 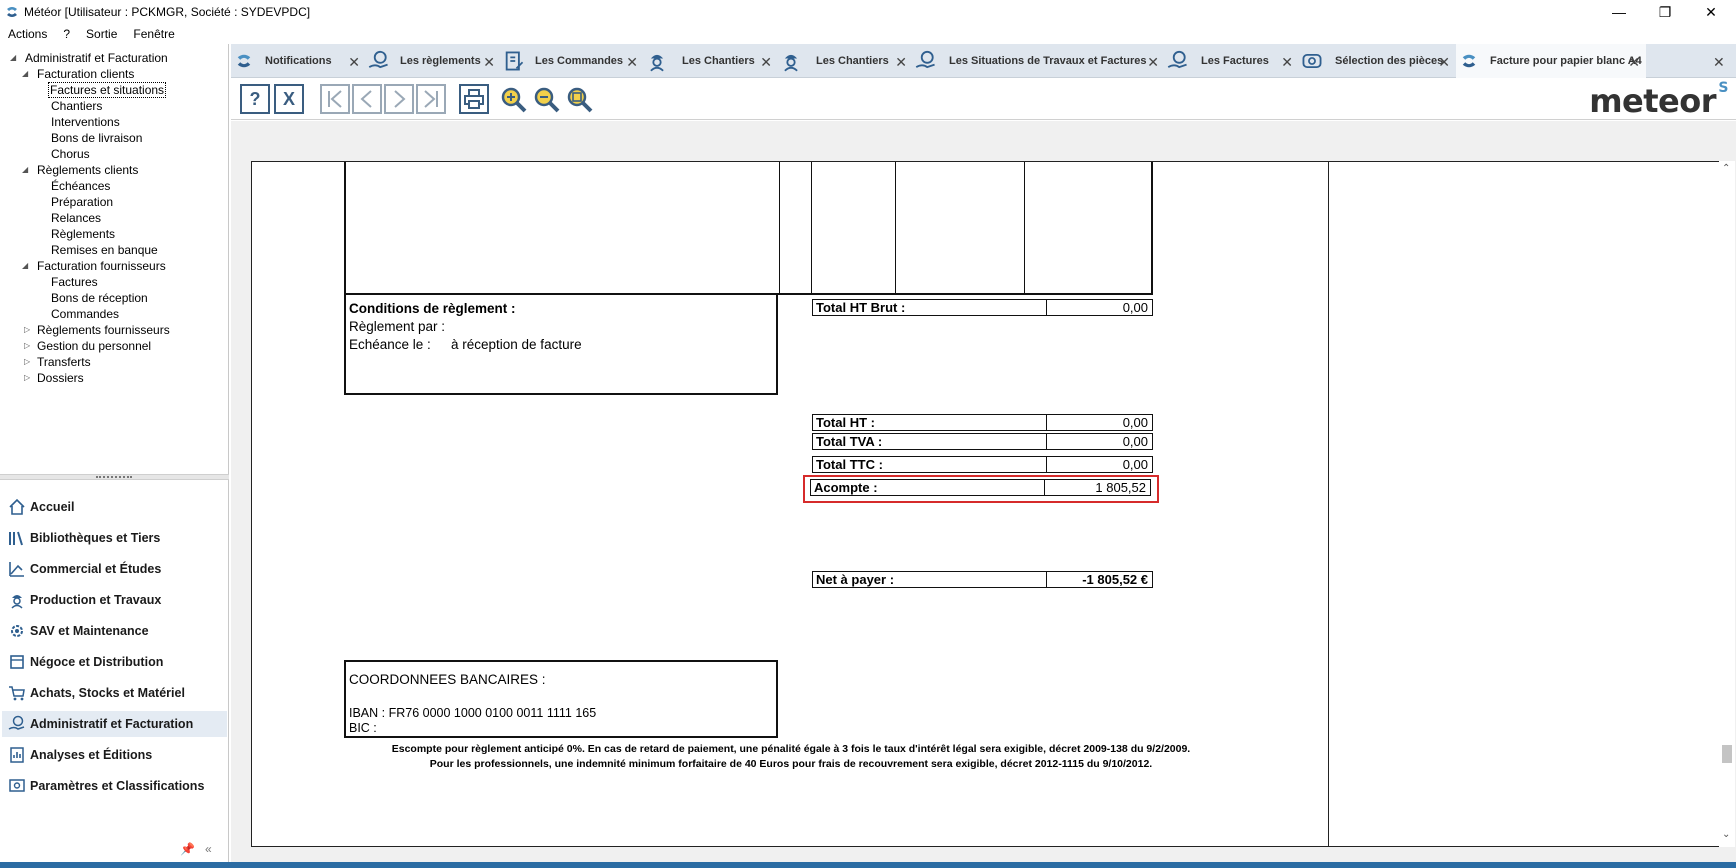 I want to click on total-tva-row: Total TVA :0,00, so click(x=982, y=441).